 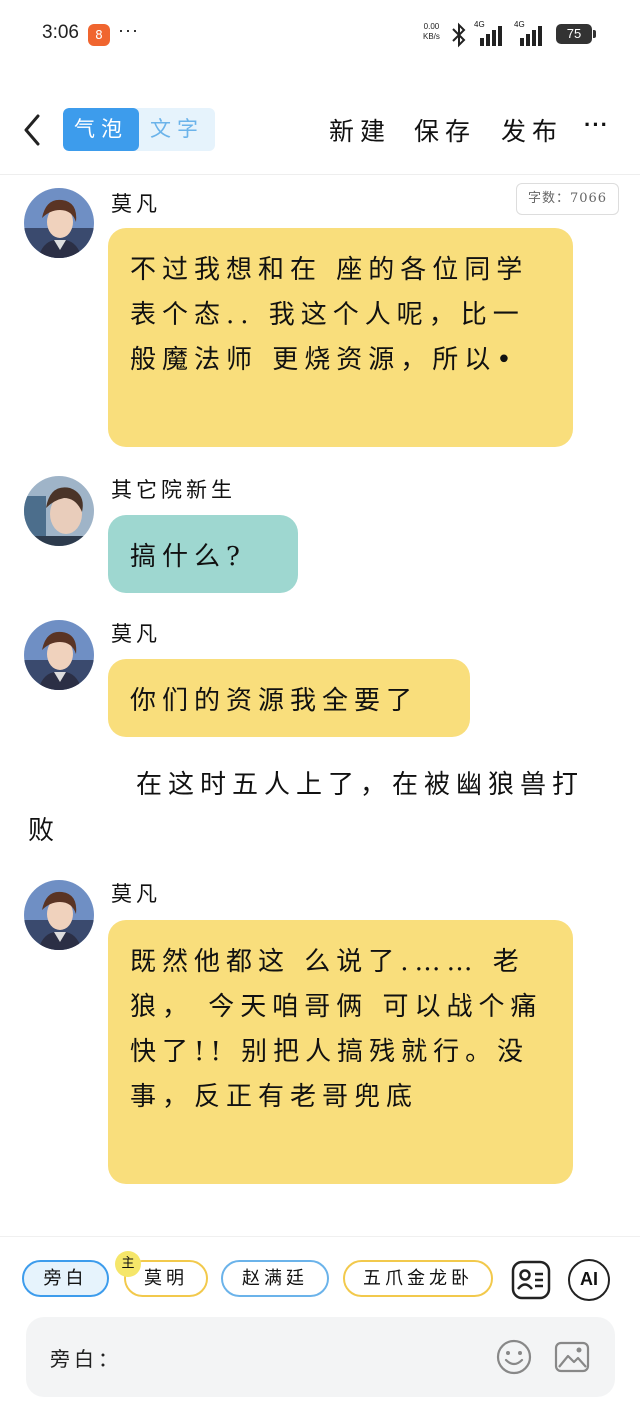 I want to click on message-input: 旁白：, so click(x=320, y=1357).